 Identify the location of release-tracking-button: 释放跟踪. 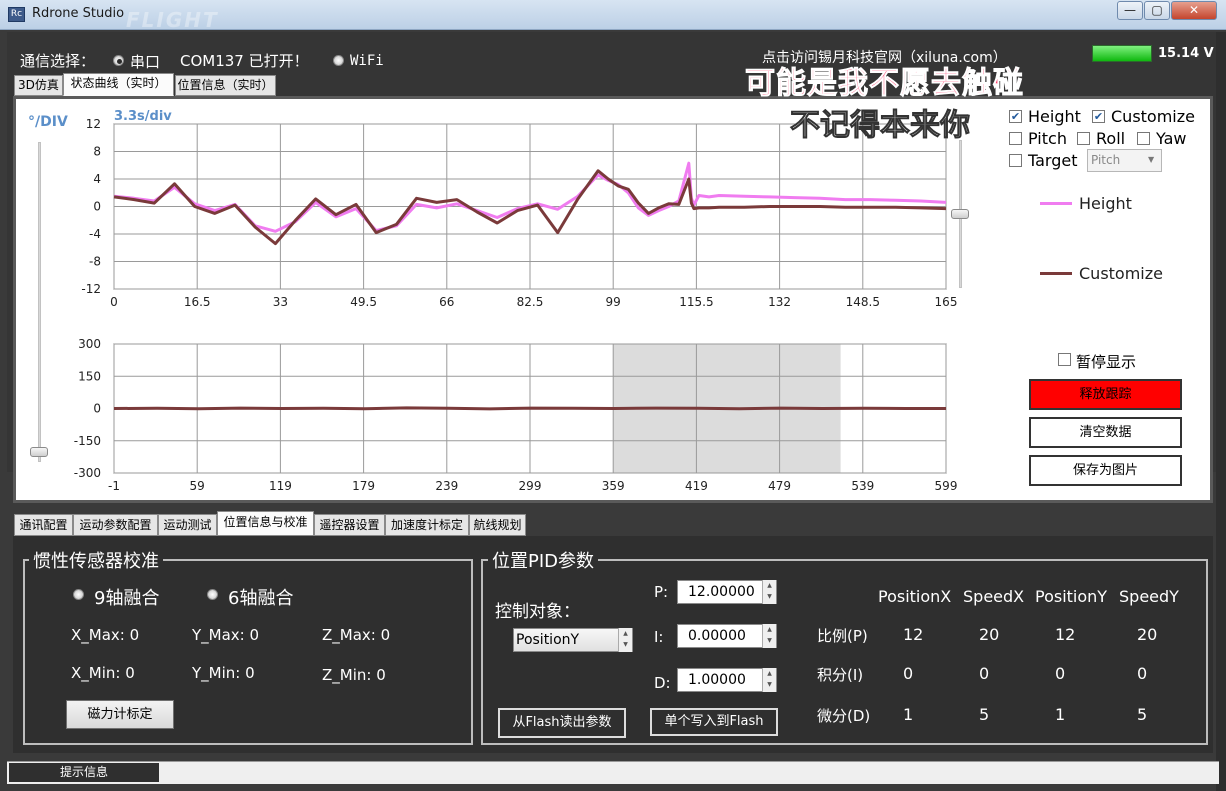
(1105, 394).